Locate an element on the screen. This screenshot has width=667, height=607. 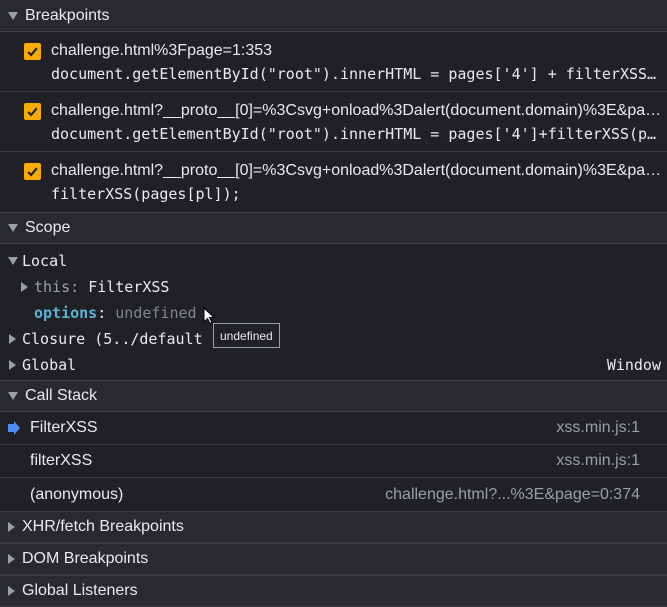
section-title: Global Listeners is located at coordinates (80, 590).